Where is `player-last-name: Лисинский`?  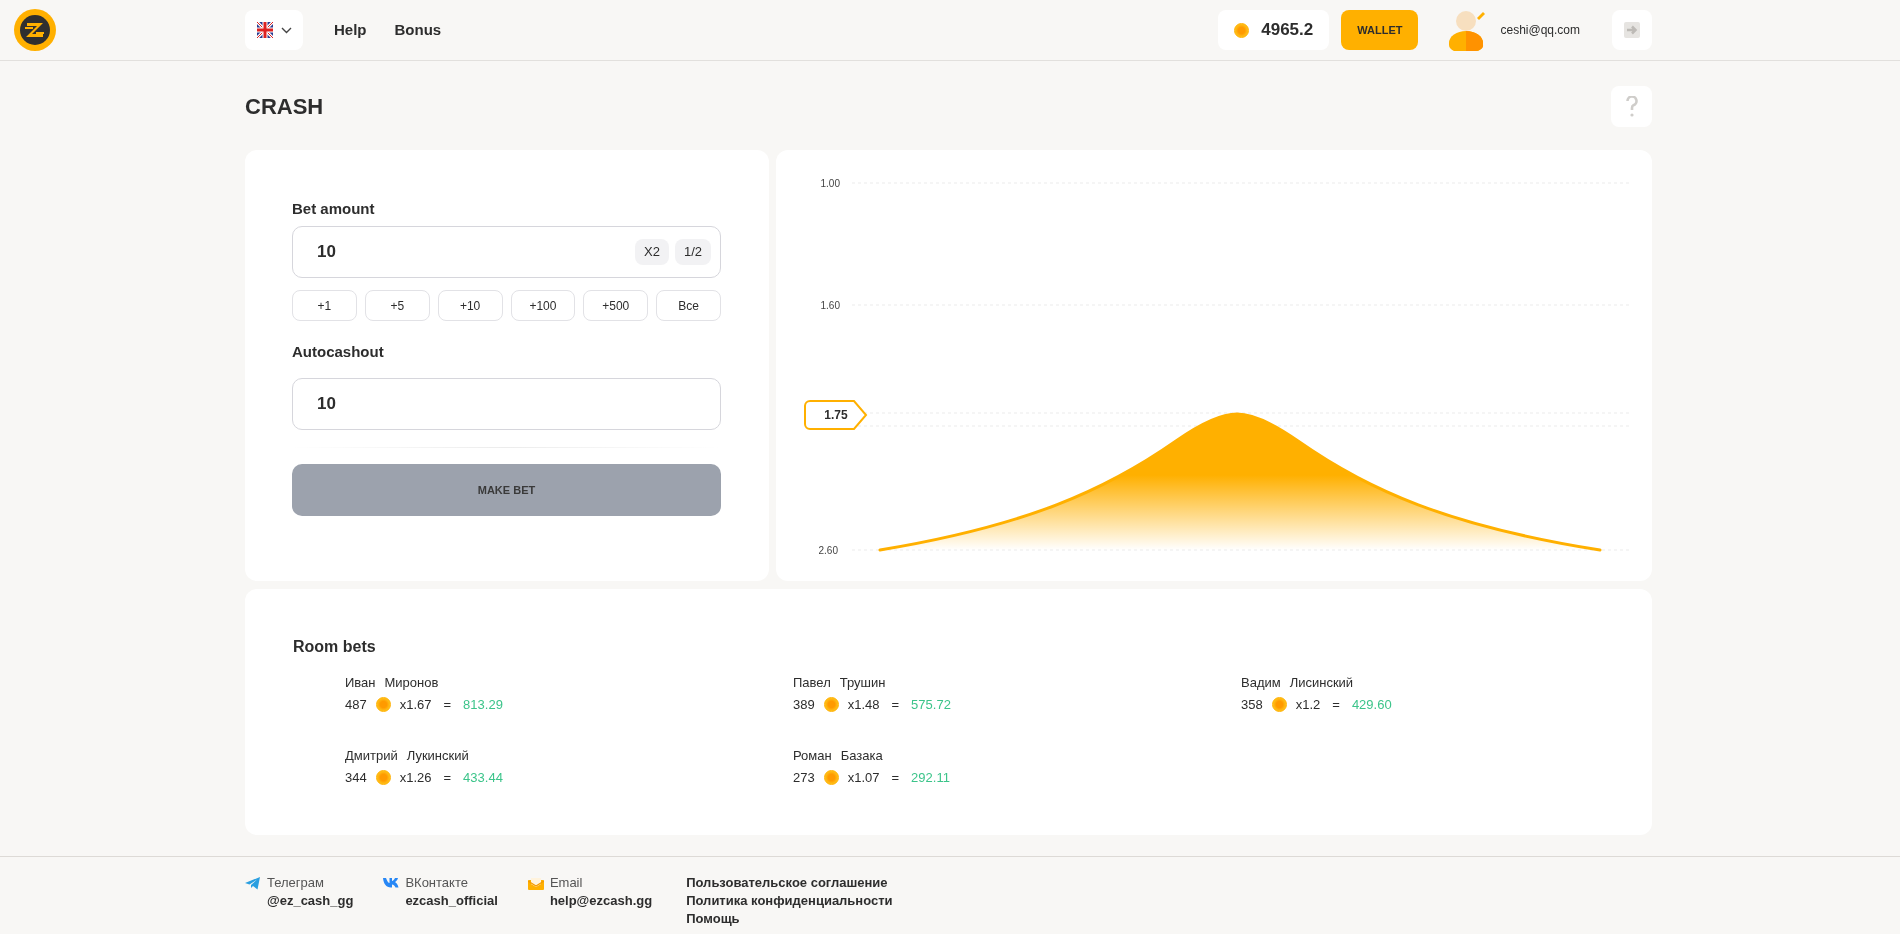 player-last-name: Лисинский is located at coordinates (1321, 683).